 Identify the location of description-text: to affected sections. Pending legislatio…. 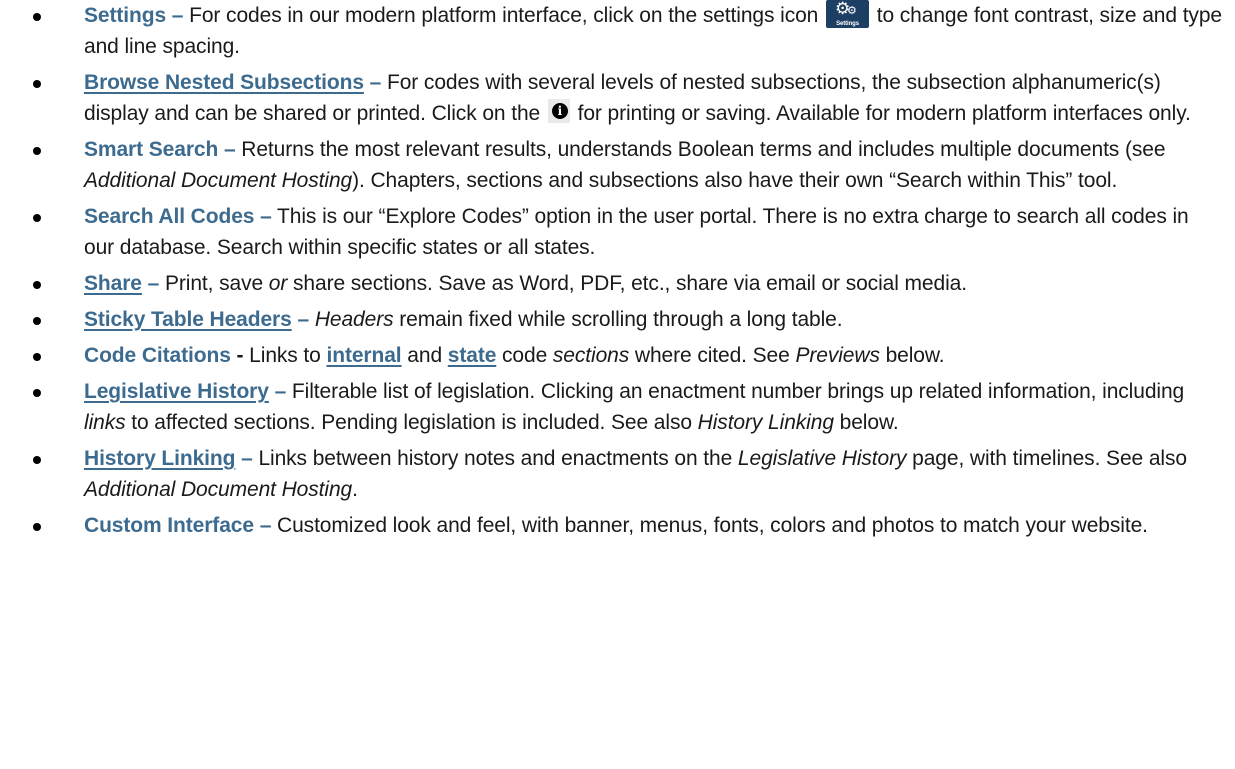
(411, 422).